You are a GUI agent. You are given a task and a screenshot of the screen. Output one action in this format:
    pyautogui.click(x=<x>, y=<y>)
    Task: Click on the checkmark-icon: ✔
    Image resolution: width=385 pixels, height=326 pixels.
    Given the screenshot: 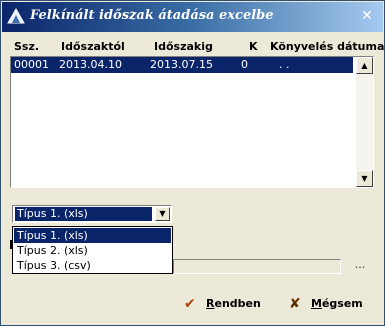 What is the action you would take?
    pyautogui.click(x=190, y=304)
    